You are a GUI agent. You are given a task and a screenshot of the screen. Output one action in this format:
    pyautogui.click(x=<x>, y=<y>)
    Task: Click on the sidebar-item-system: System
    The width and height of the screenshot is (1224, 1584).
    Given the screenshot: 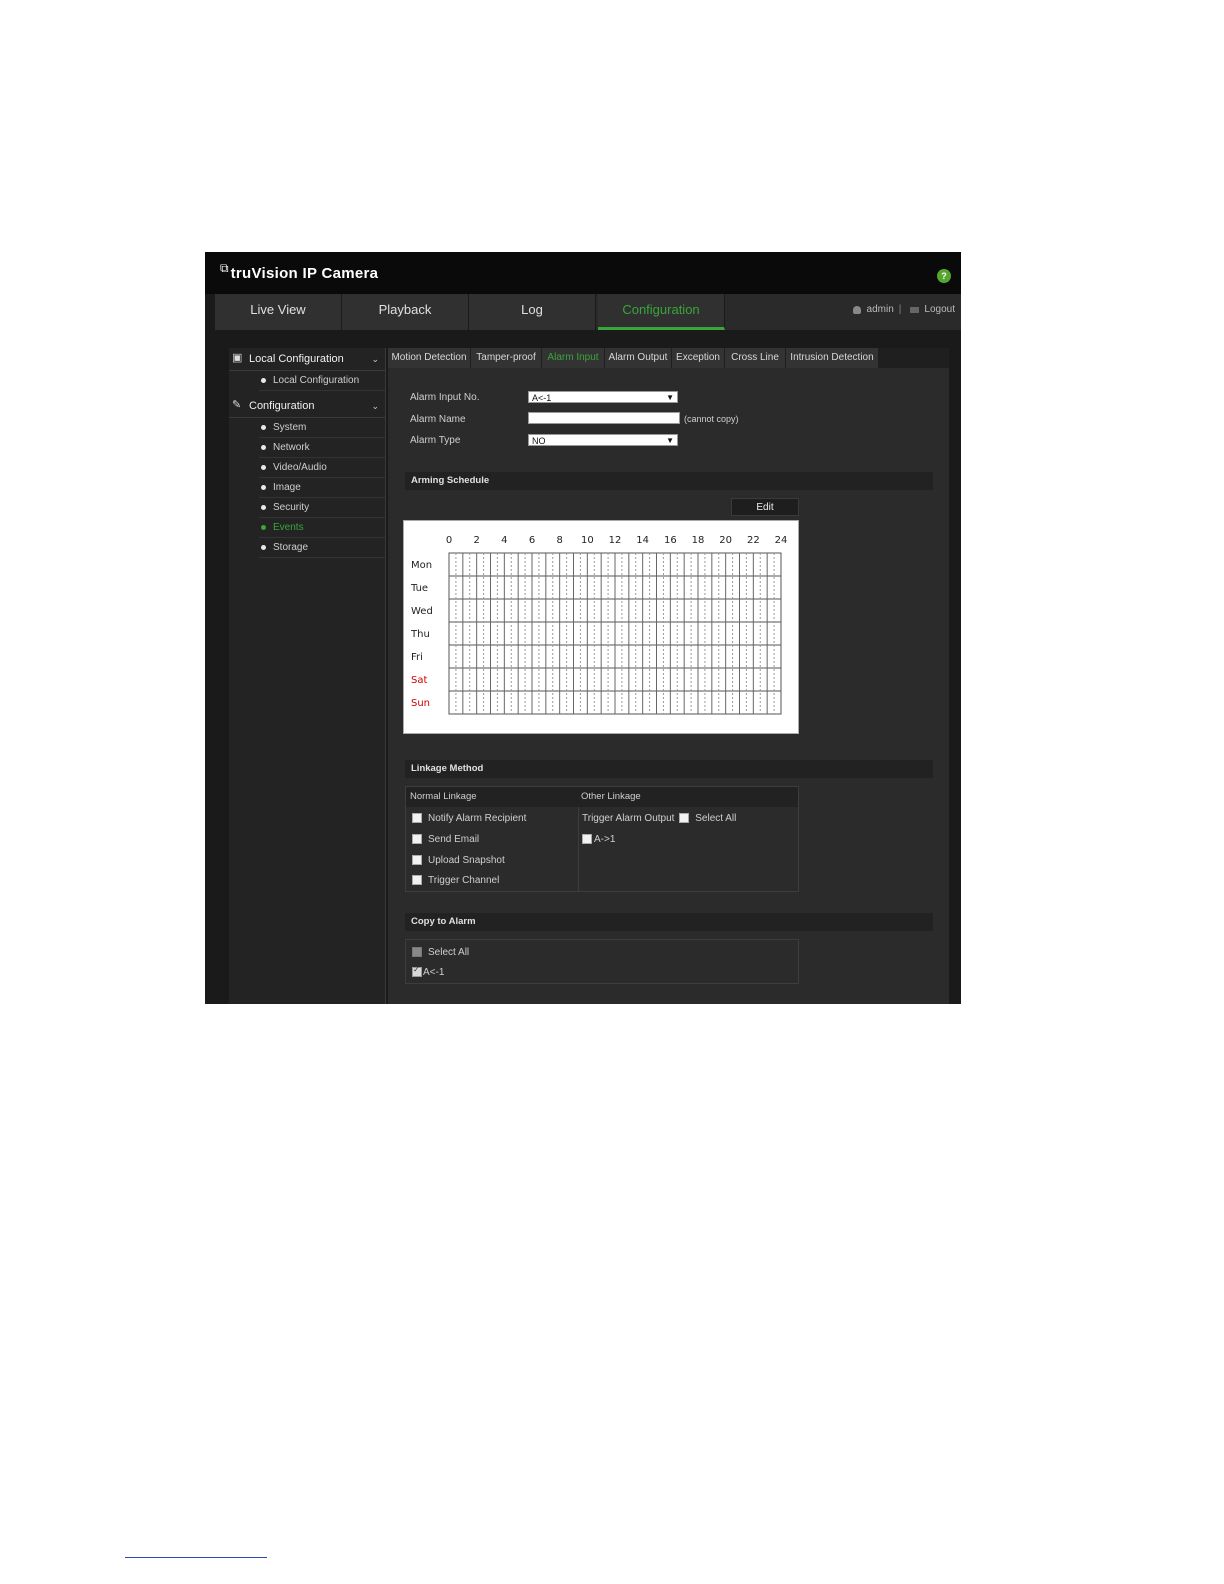 What is the action you would take?
    pyautogui.click(x=322, y=428)
    